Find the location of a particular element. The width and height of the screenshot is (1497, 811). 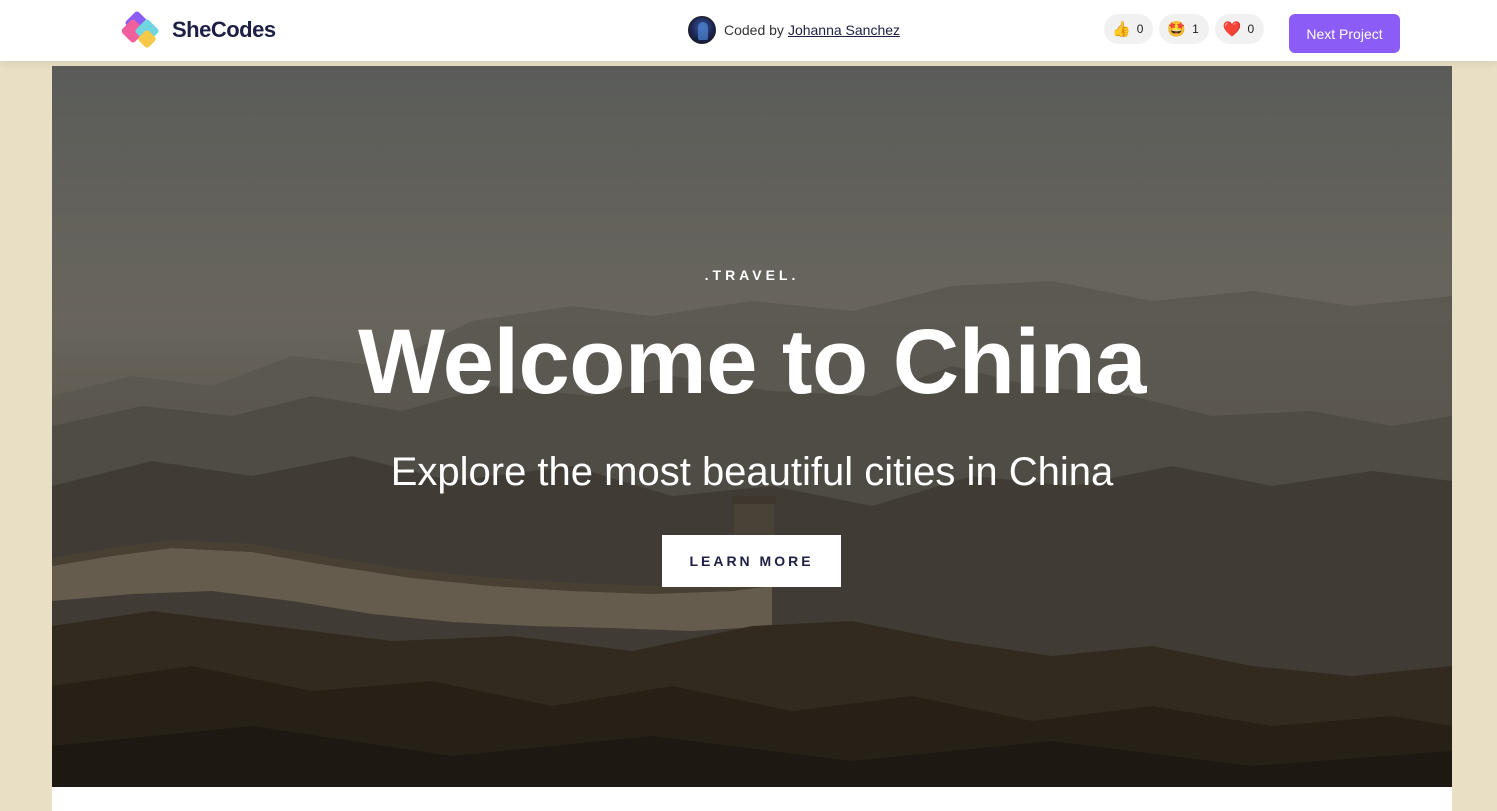

logo-text: SheCodes is located at coordinates (224, 29).